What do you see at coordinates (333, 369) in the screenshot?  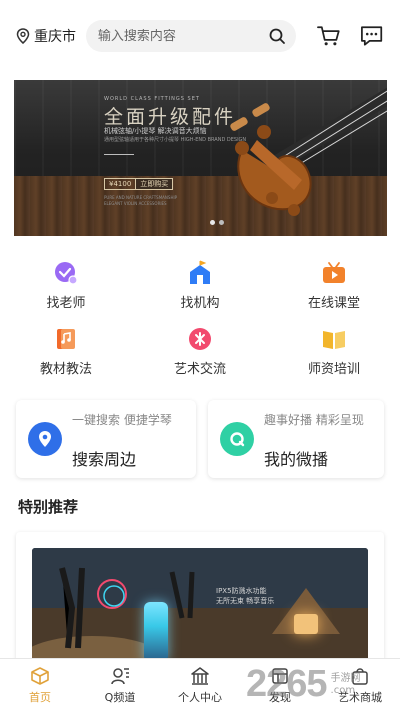 I see `quick-label: 师资培训` at bounding box center [333, 369].